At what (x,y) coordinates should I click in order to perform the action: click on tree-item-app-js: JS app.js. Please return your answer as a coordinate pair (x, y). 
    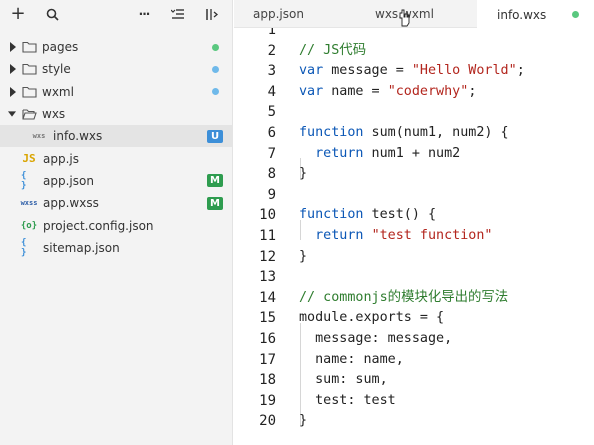
    Looking at the image, I should click on (116, 158).